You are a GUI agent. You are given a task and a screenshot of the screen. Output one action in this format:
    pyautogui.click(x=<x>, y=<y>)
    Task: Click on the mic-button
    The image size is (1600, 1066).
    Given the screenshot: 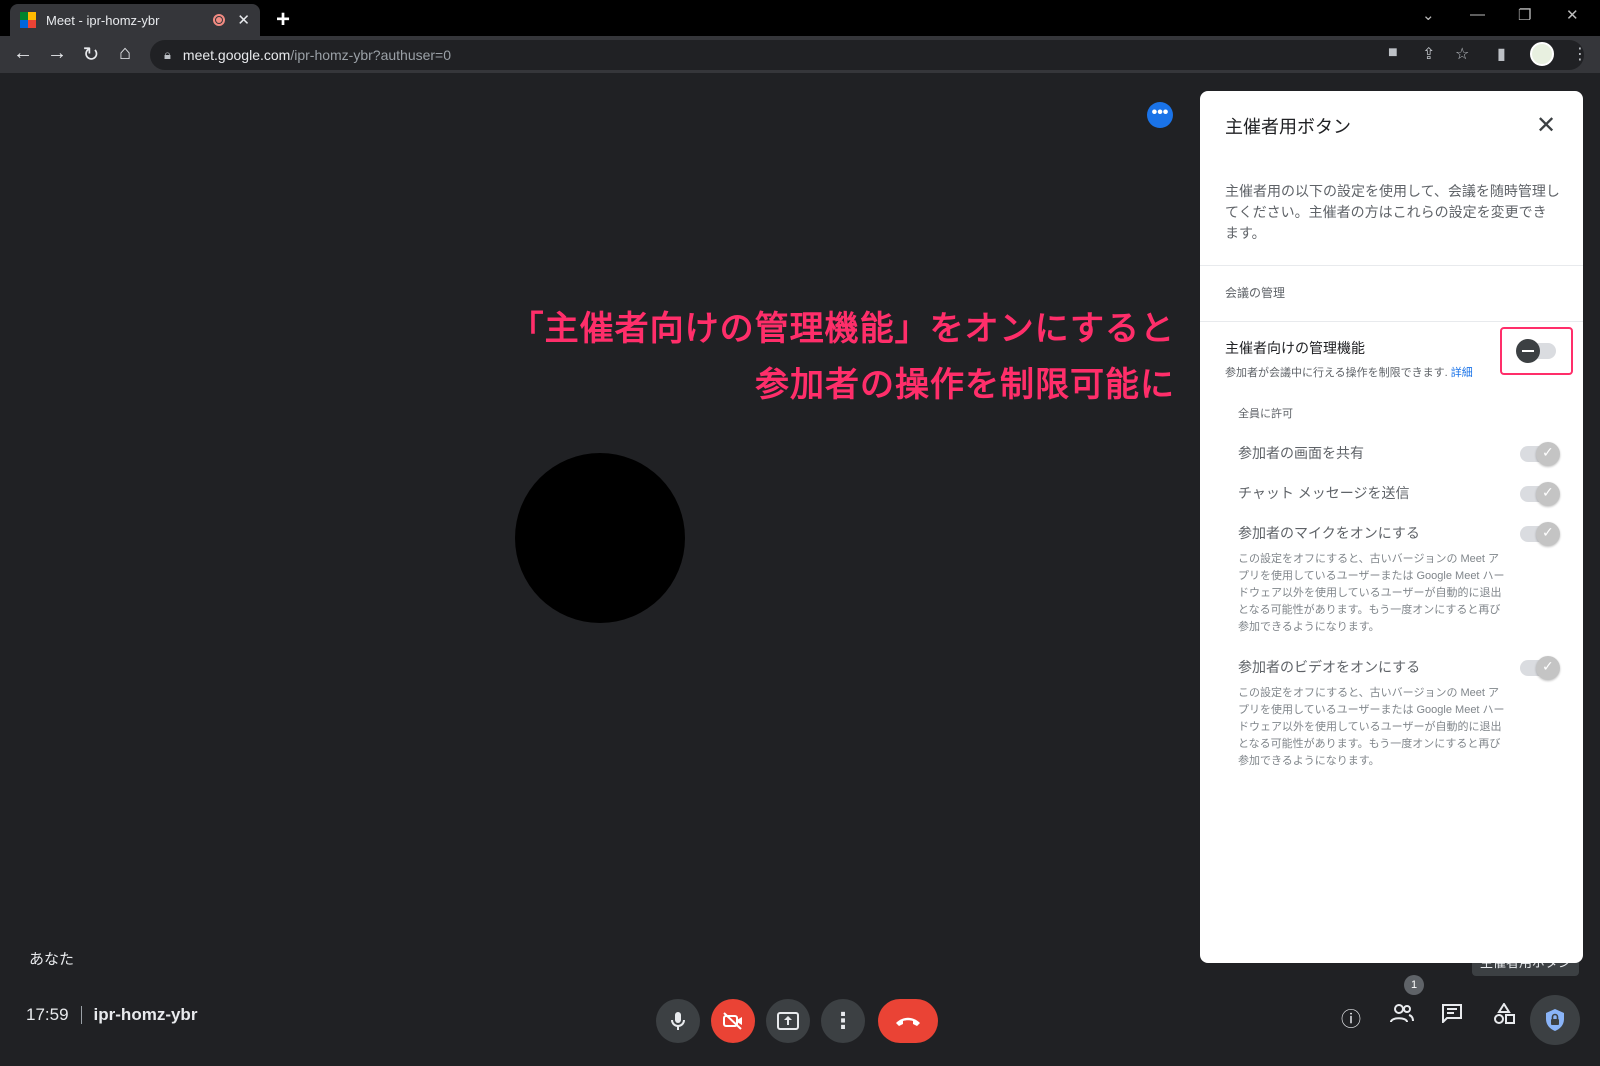 What is the action you would take?
    pyautogui.click(x=678, y=1021)
    